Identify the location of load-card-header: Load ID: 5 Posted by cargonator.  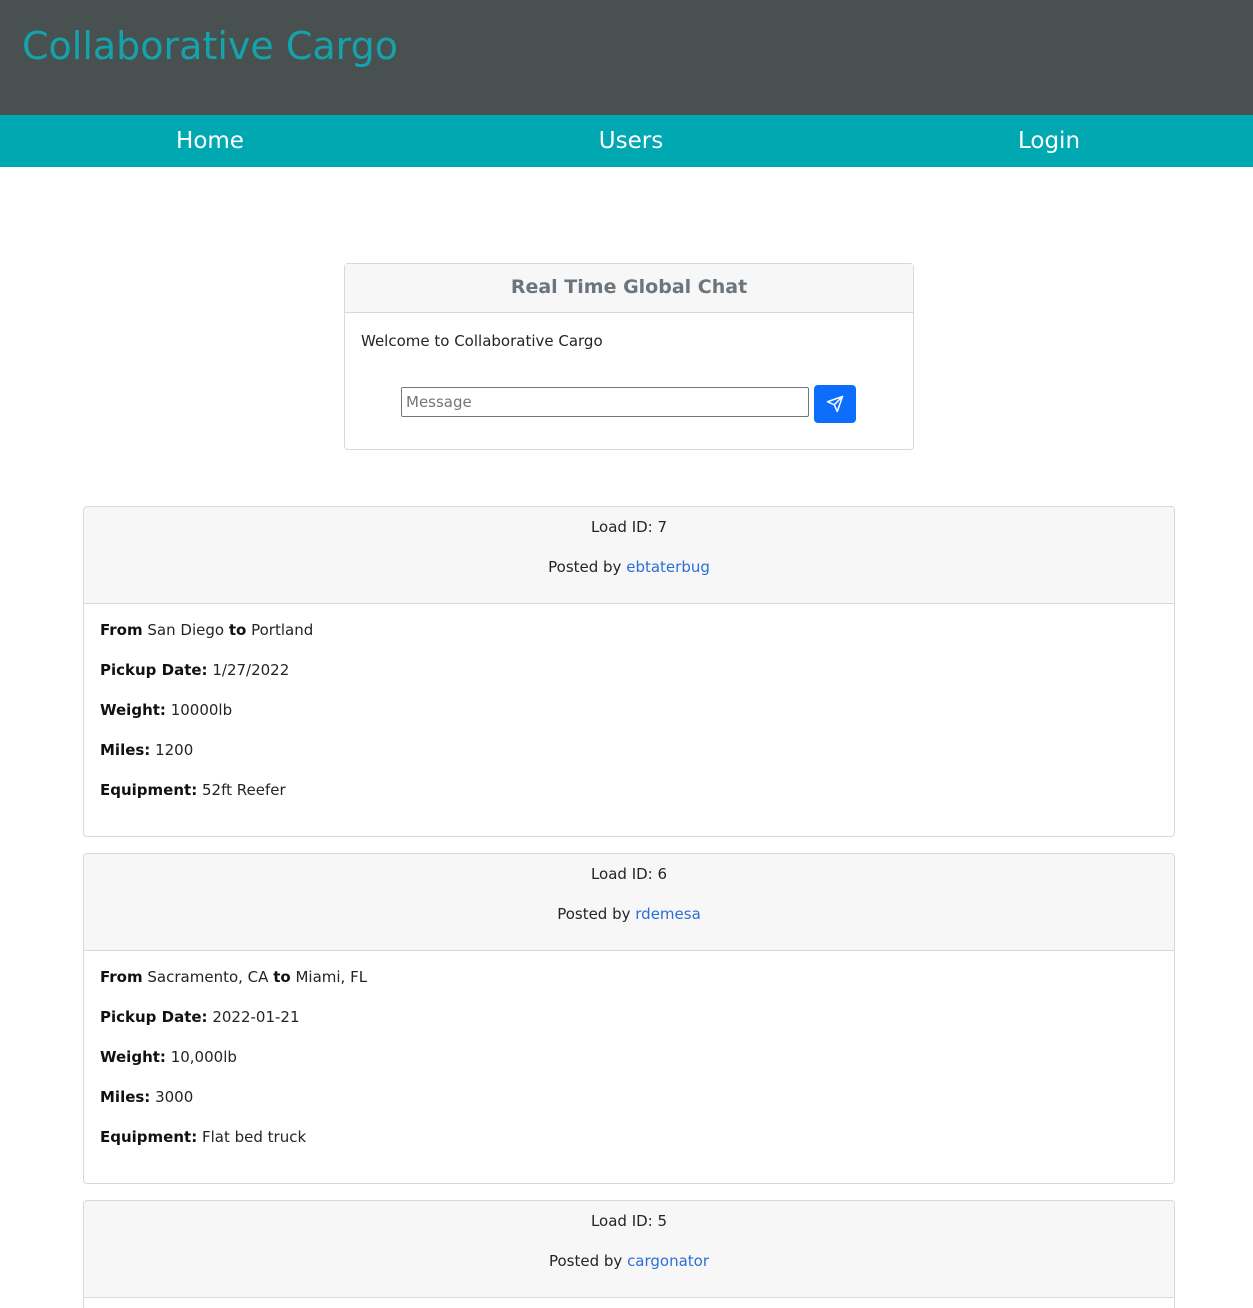
(629, 1249).